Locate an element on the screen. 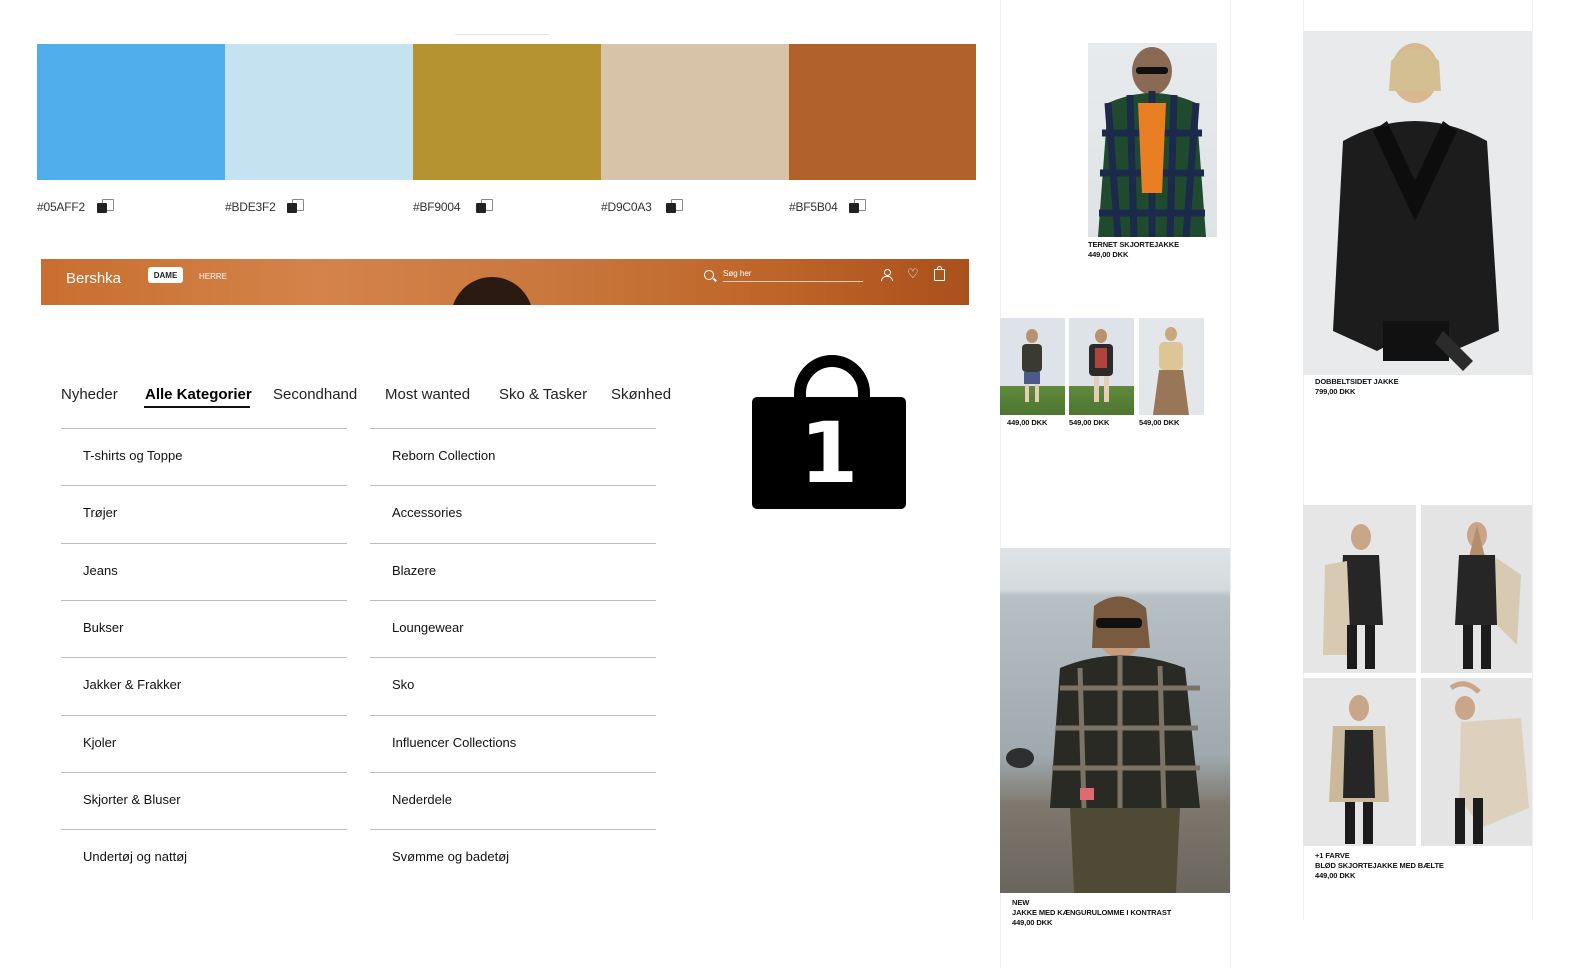 The image size is (1590, 968). product-name: JAKKE MED KÆNGURULOMME I KONTRAST is located at coordinates (1091, 913).